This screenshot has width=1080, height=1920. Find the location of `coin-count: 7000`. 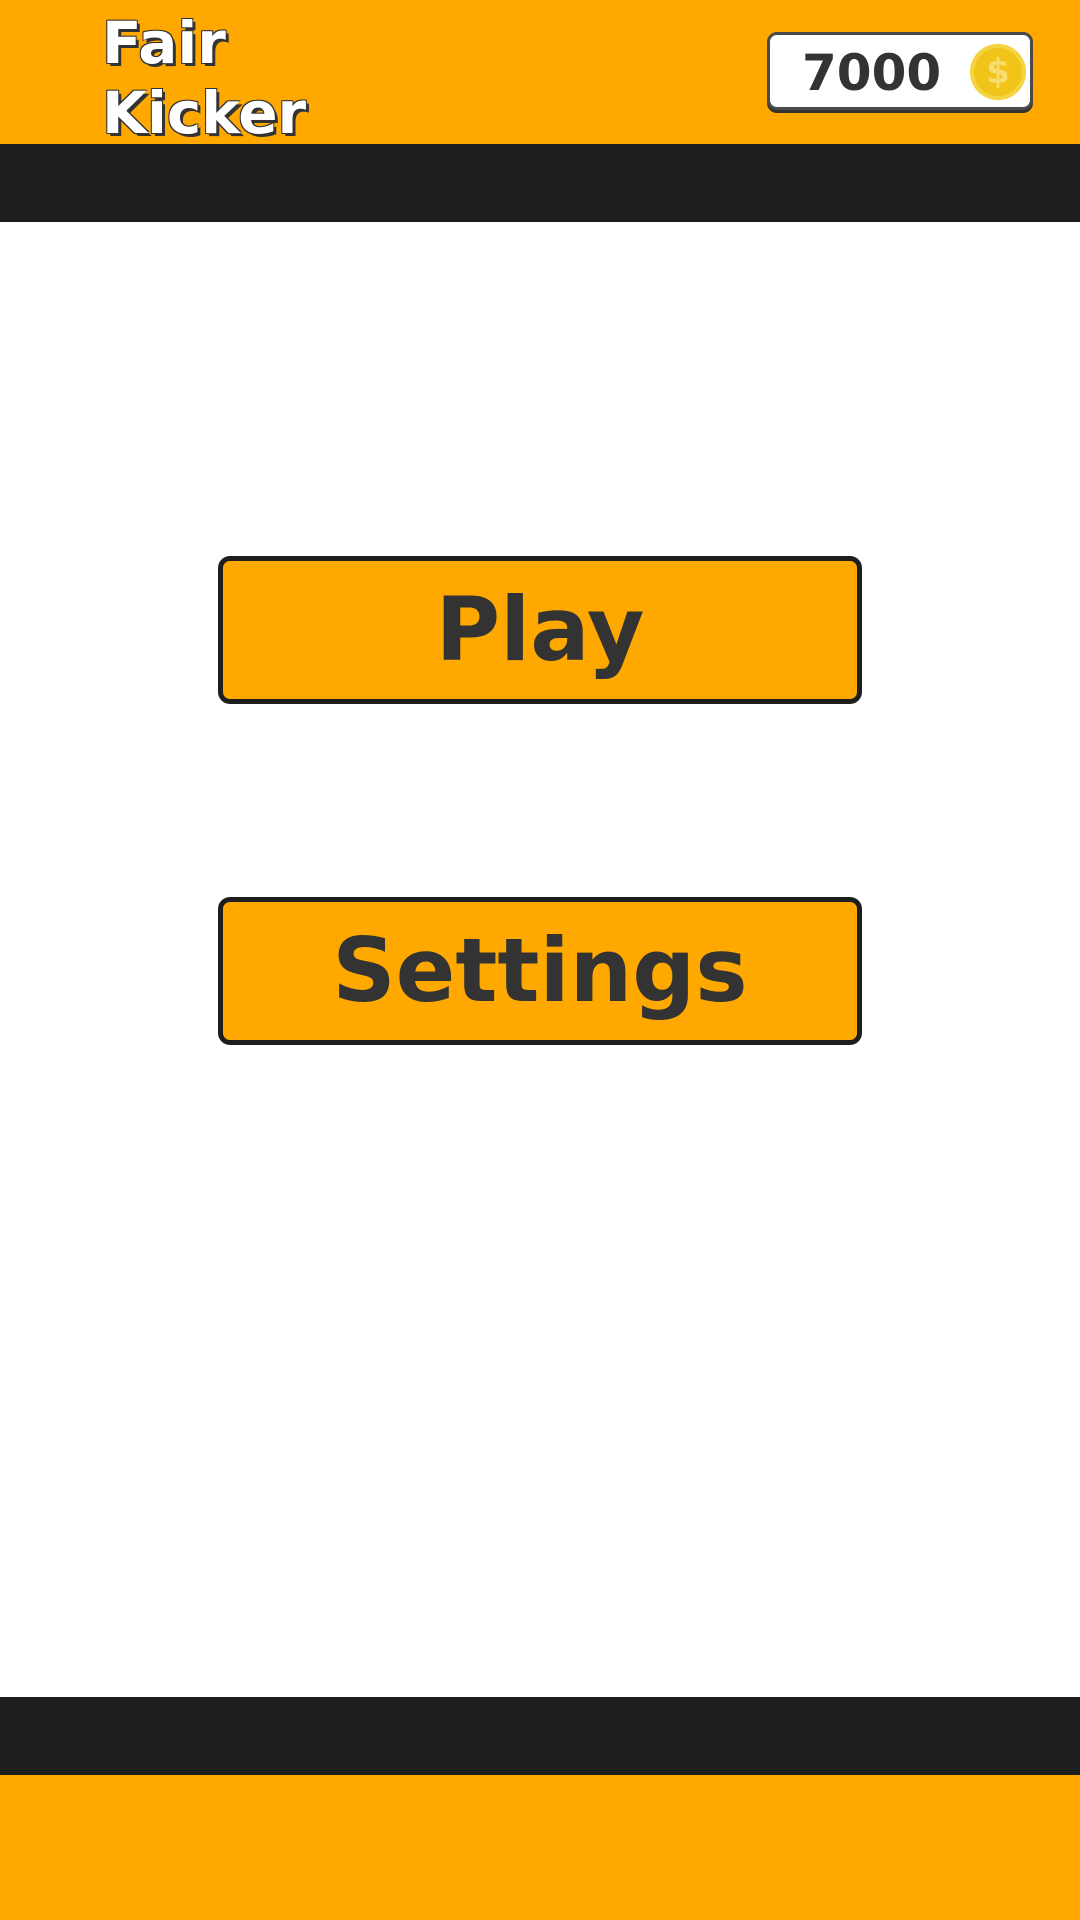

coin-count: 7000 is located at coordinates (872, 73).